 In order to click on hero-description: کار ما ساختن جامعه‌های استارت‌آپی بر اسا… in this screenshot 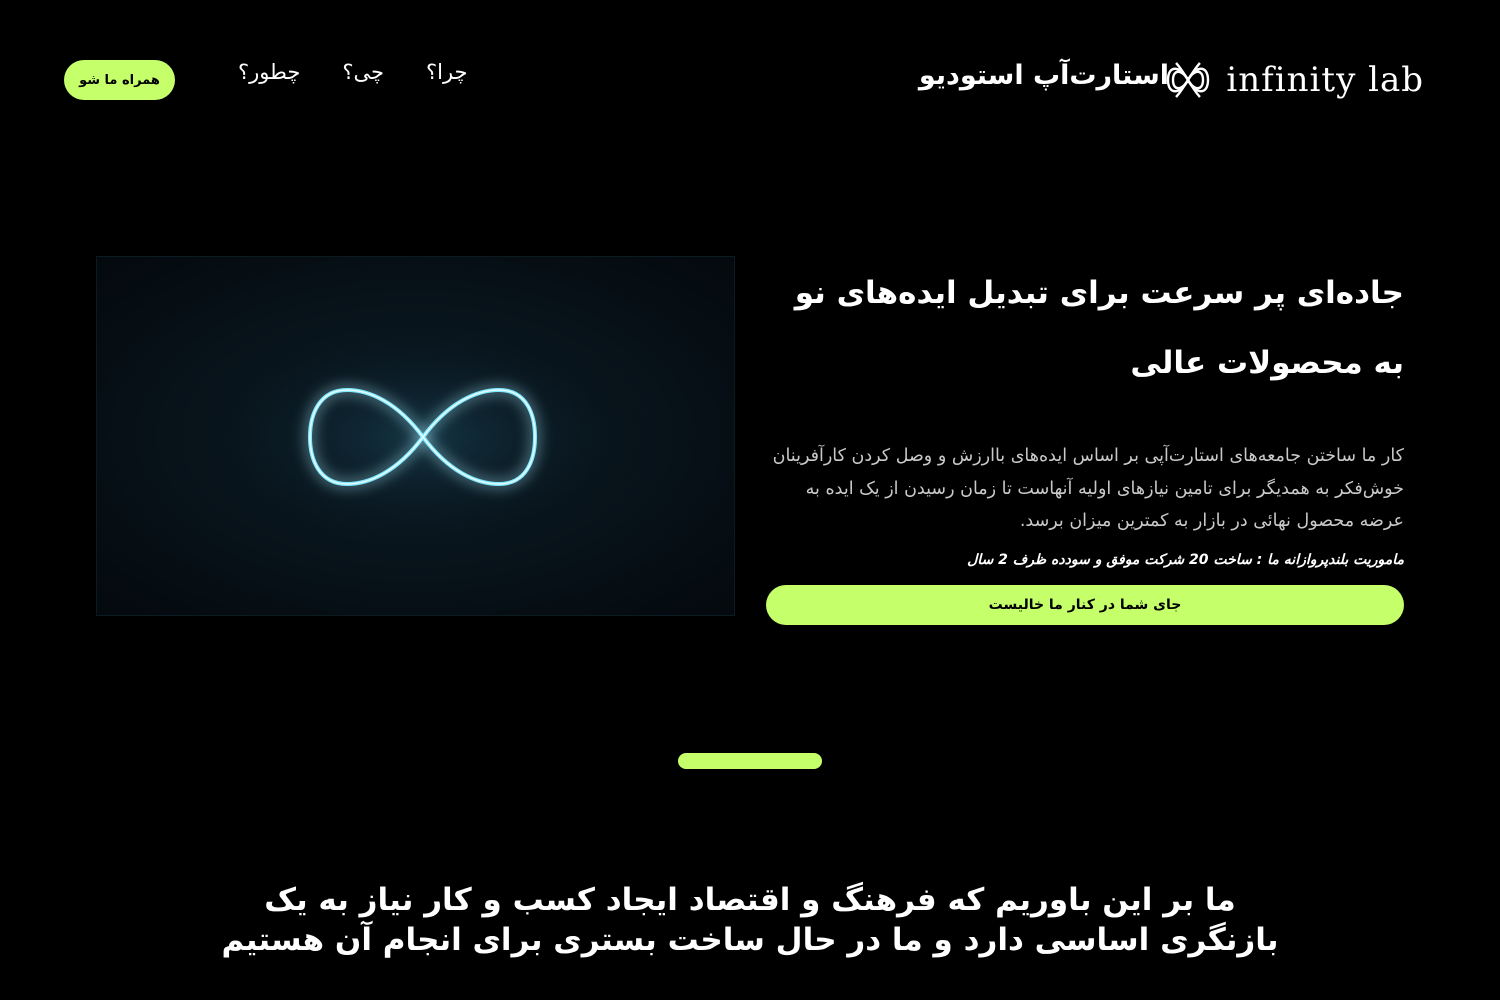, I will do `click(1088, 488)`.